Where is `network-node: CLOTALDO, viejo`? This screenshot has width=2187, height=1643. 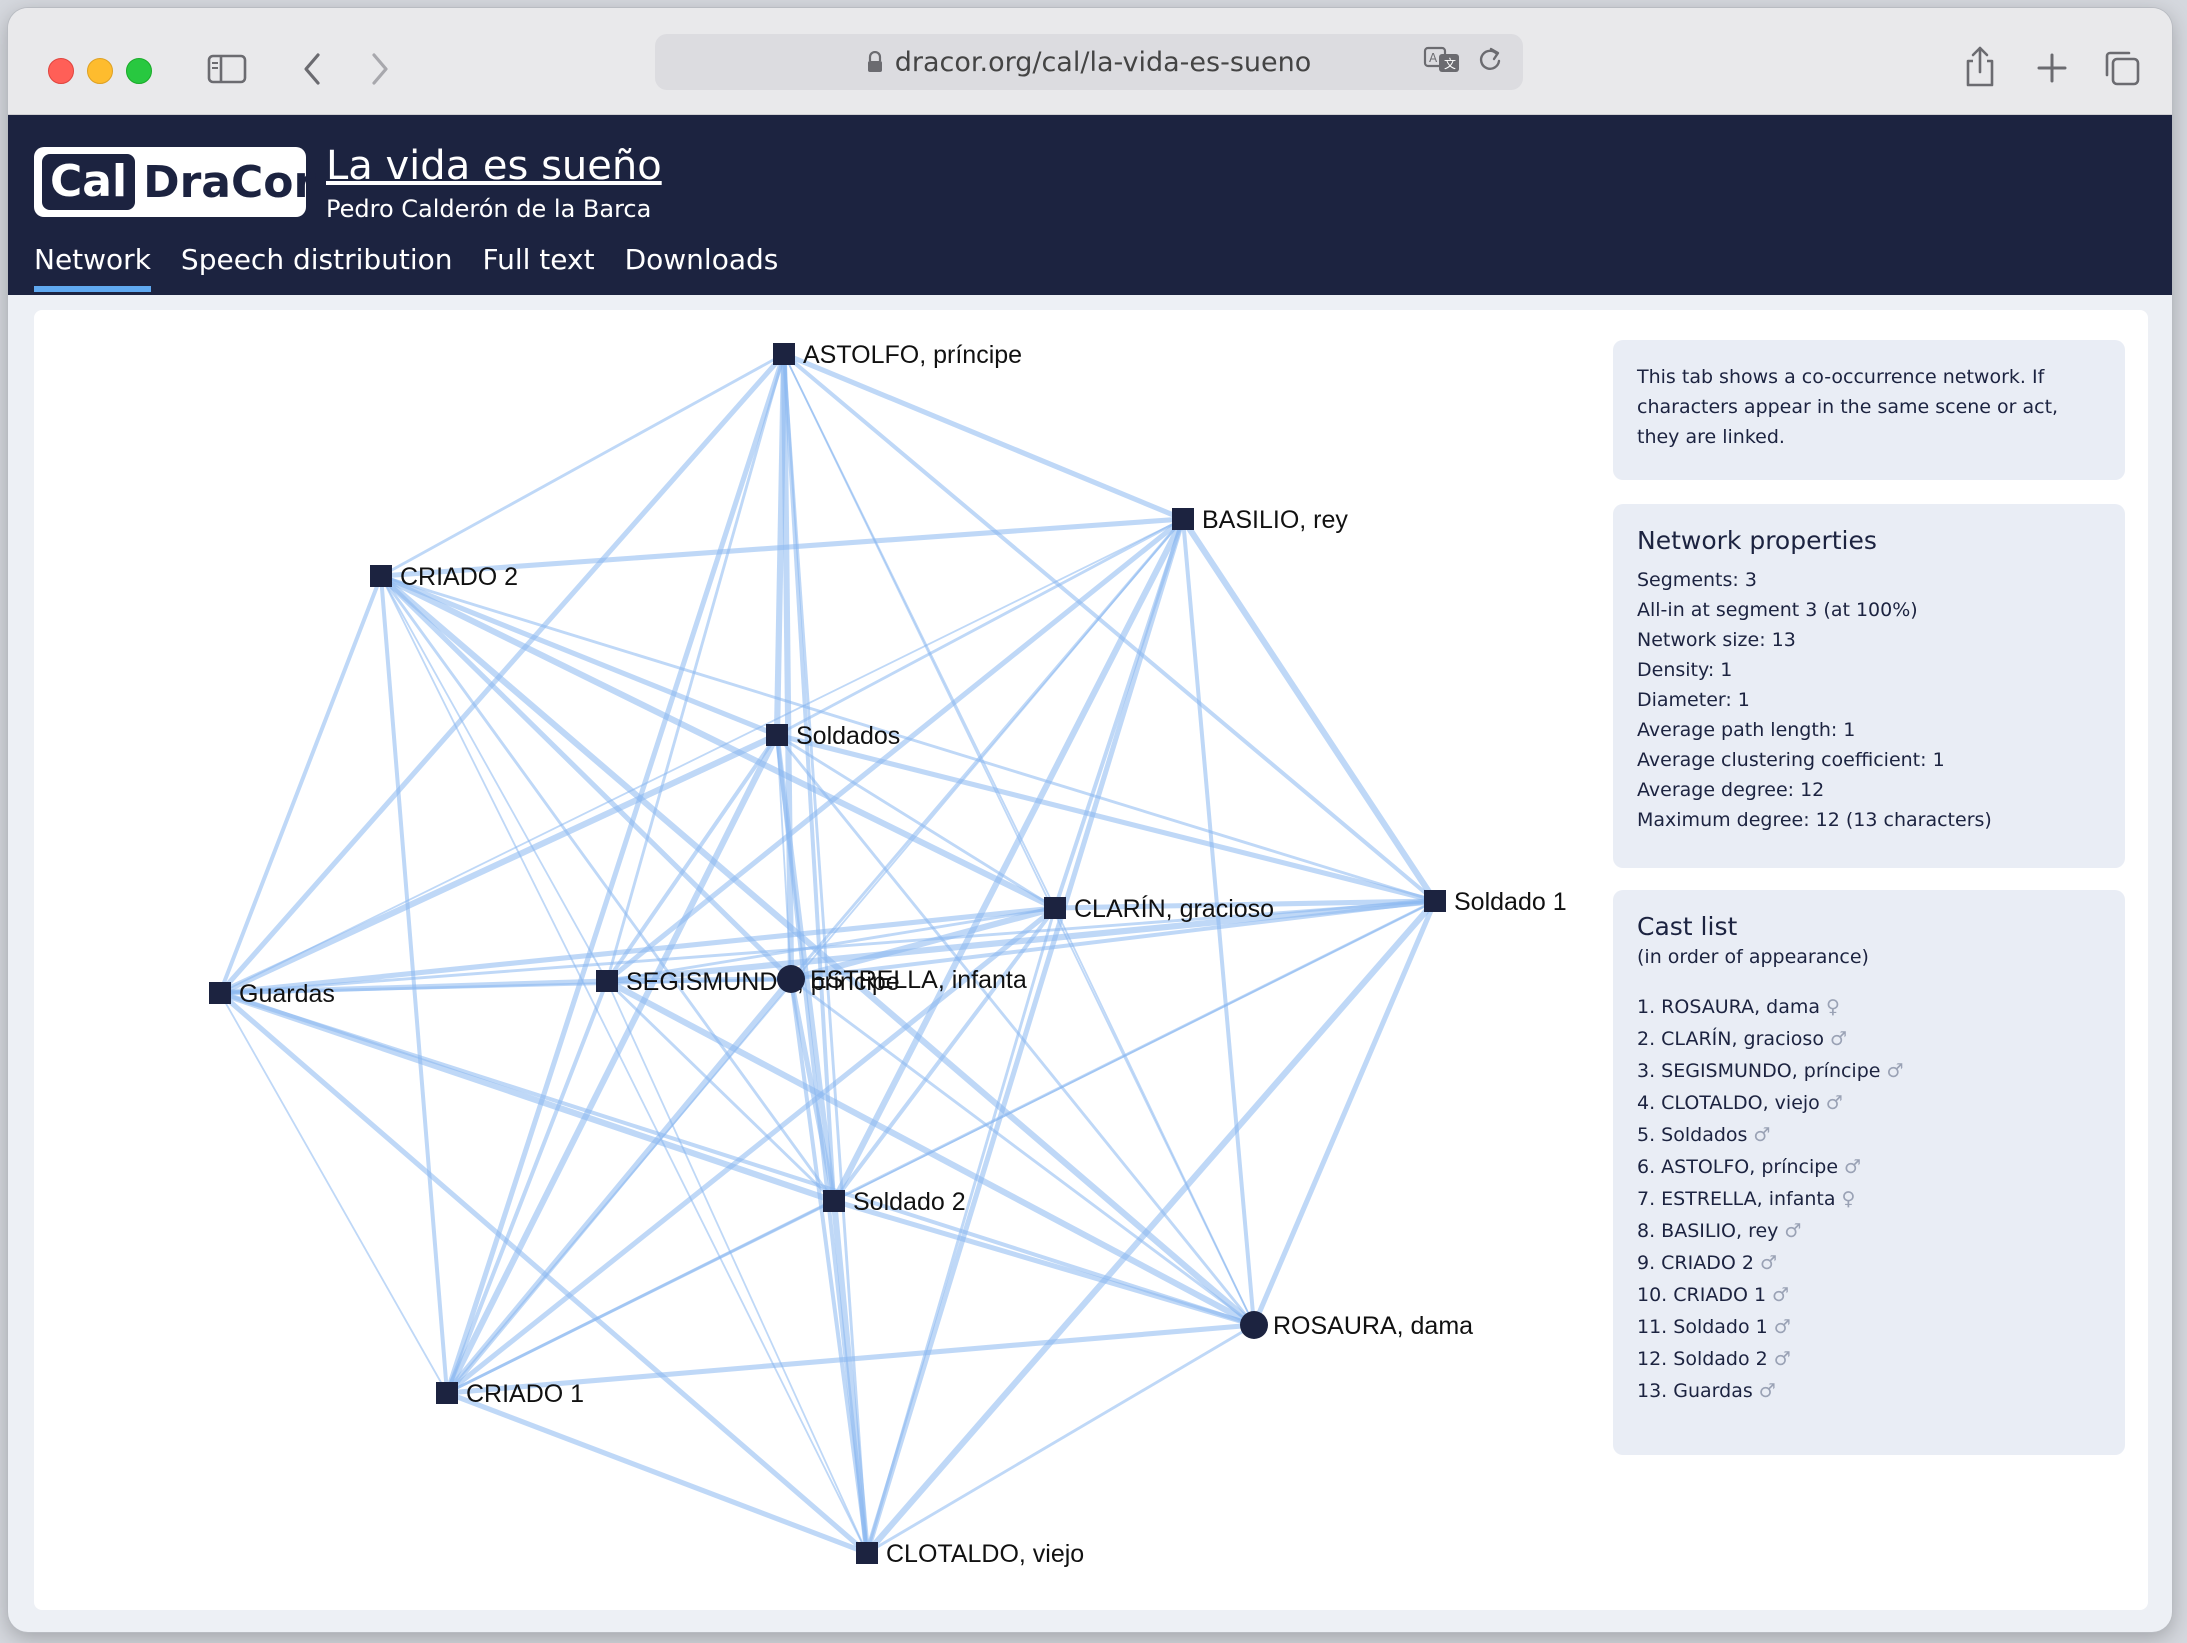 network-node: CLOTALDO, viejo is located at coordinates (970, 1554).